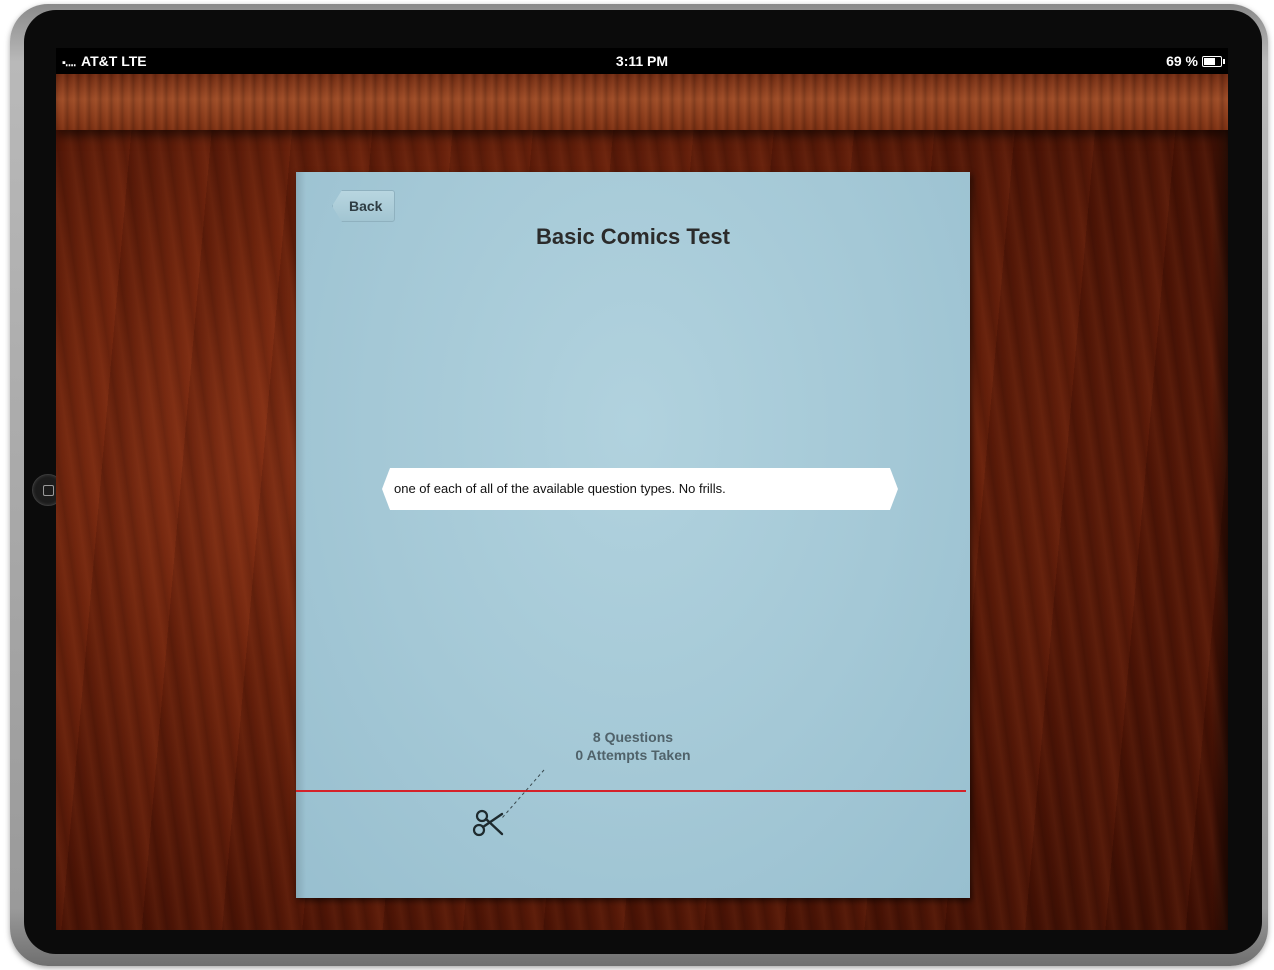 The height and width of the screenshot is (970, 1274). Describe the element at coordinates (642, 102) in the screenshot. I see `wood-shelf` at that location.